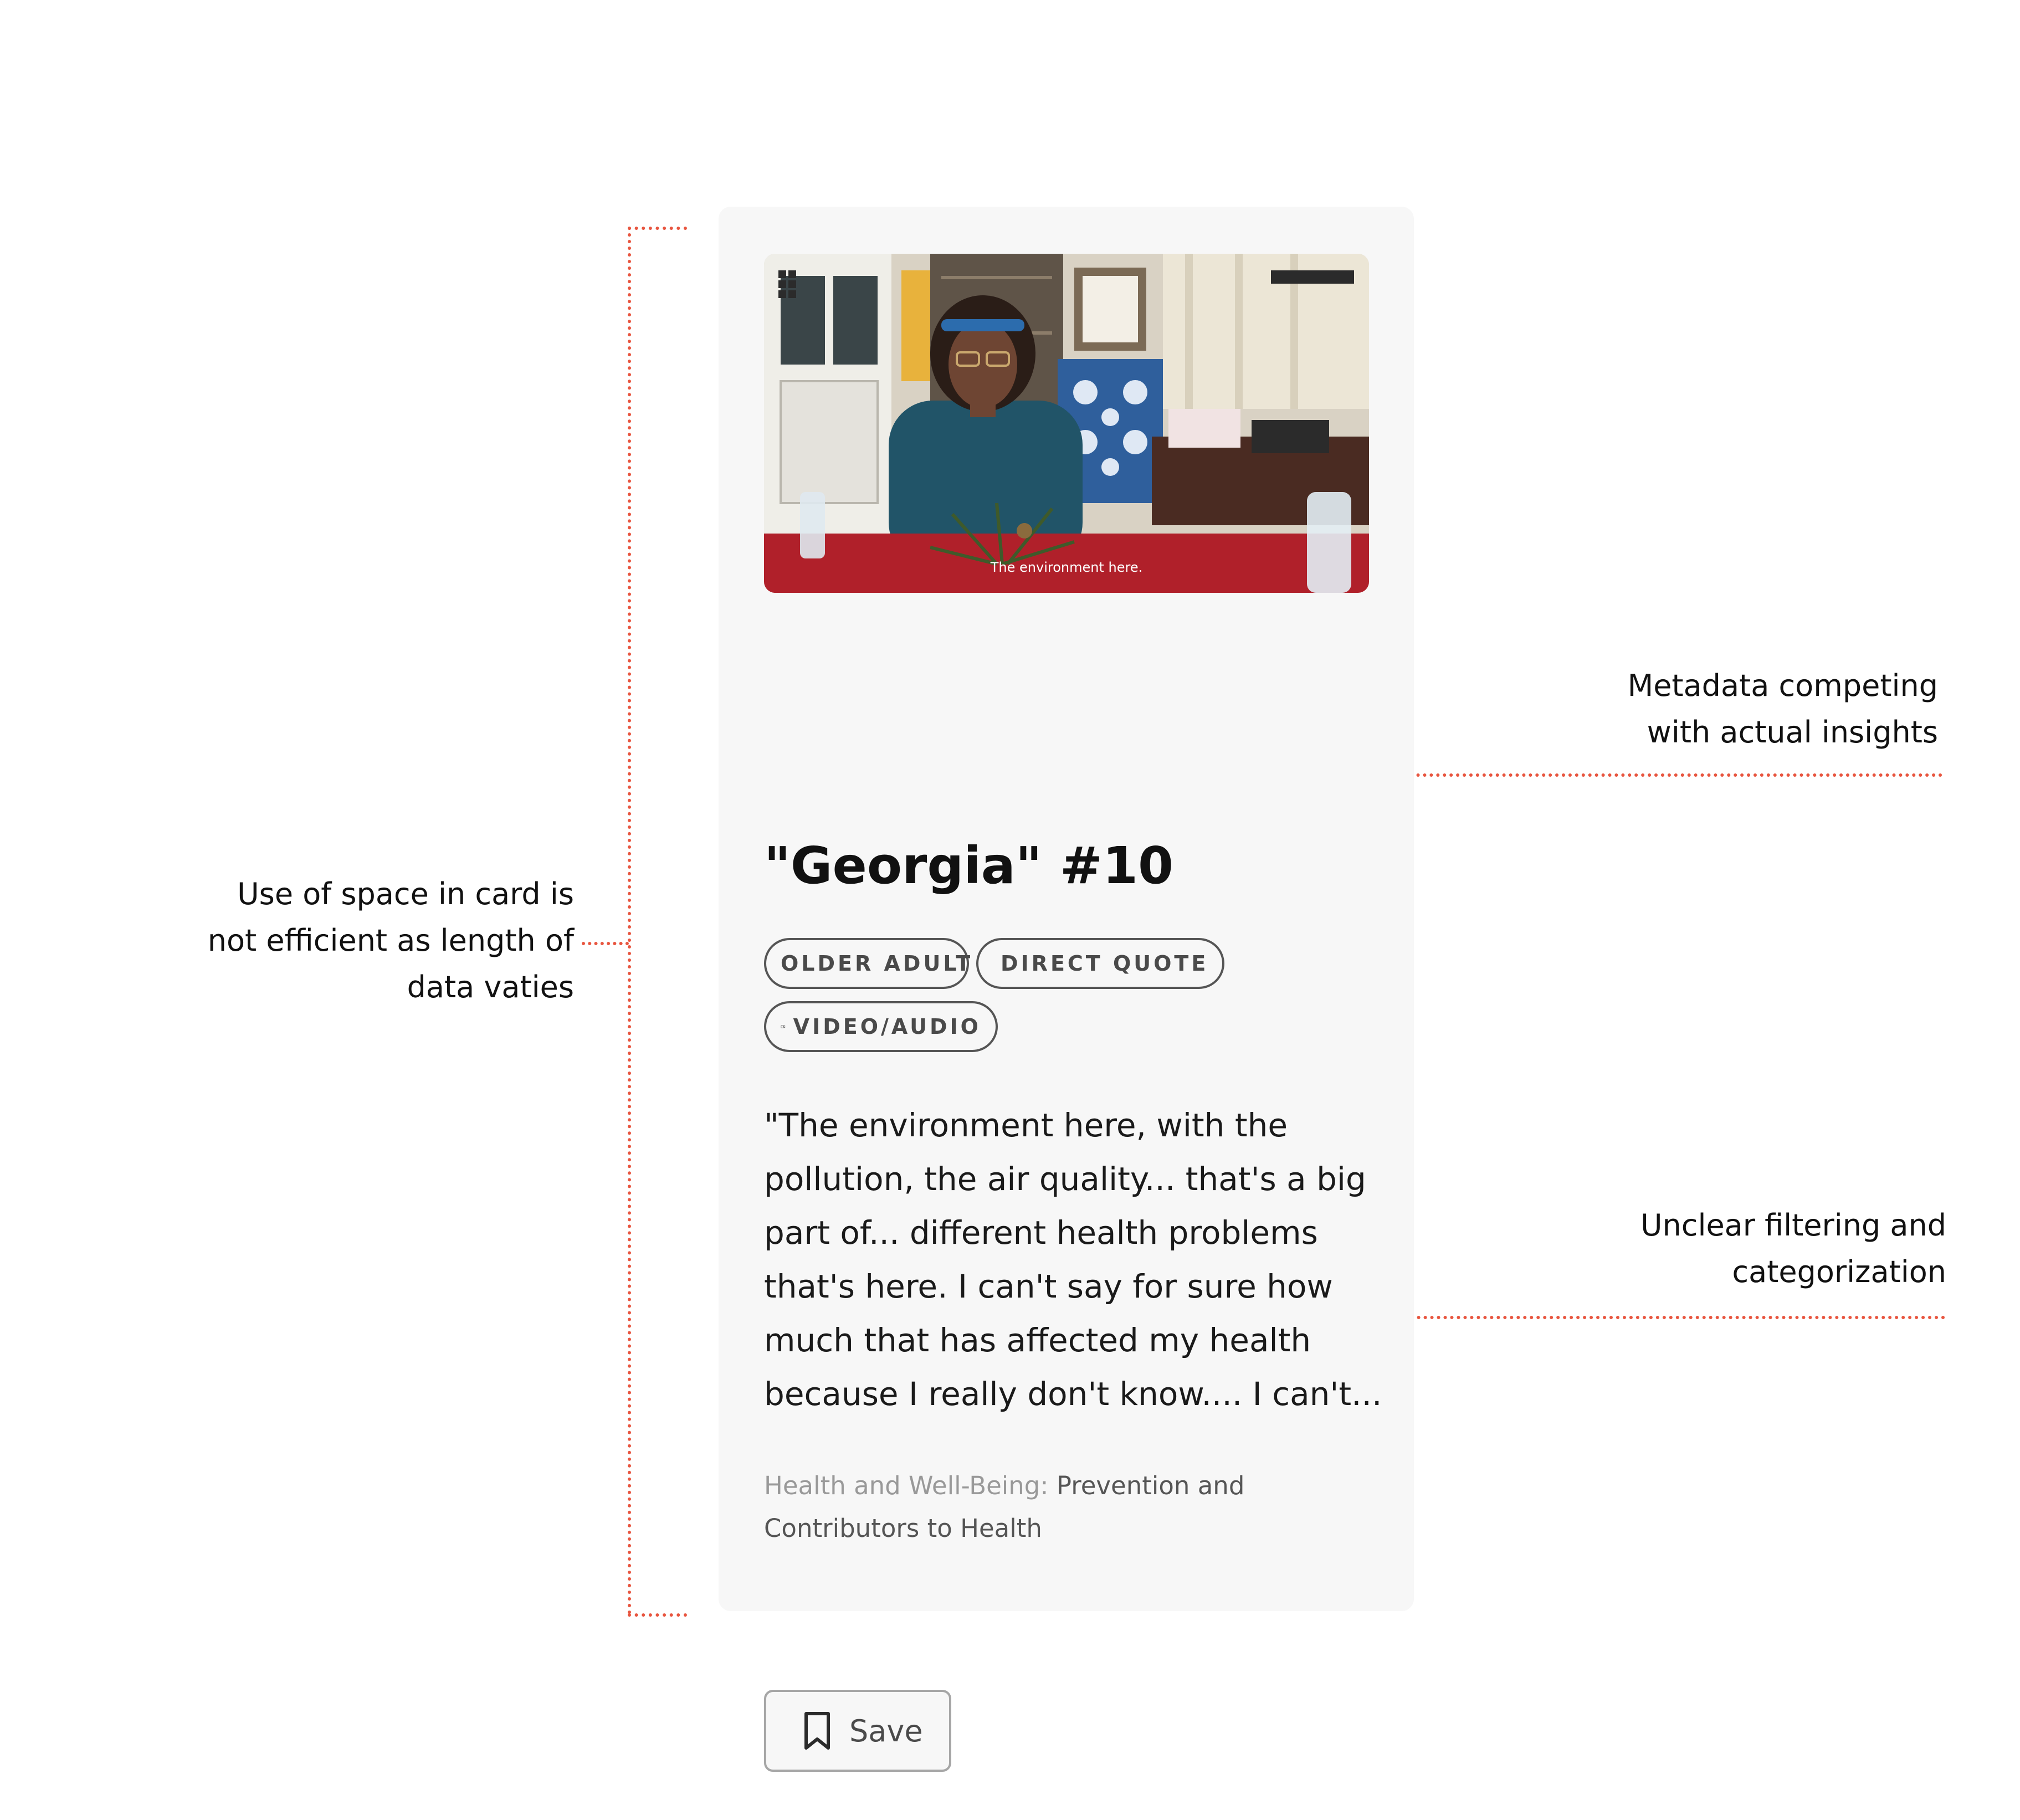  I want to click on metadata-annotation-line: with actual insights, so click(1792, 732).